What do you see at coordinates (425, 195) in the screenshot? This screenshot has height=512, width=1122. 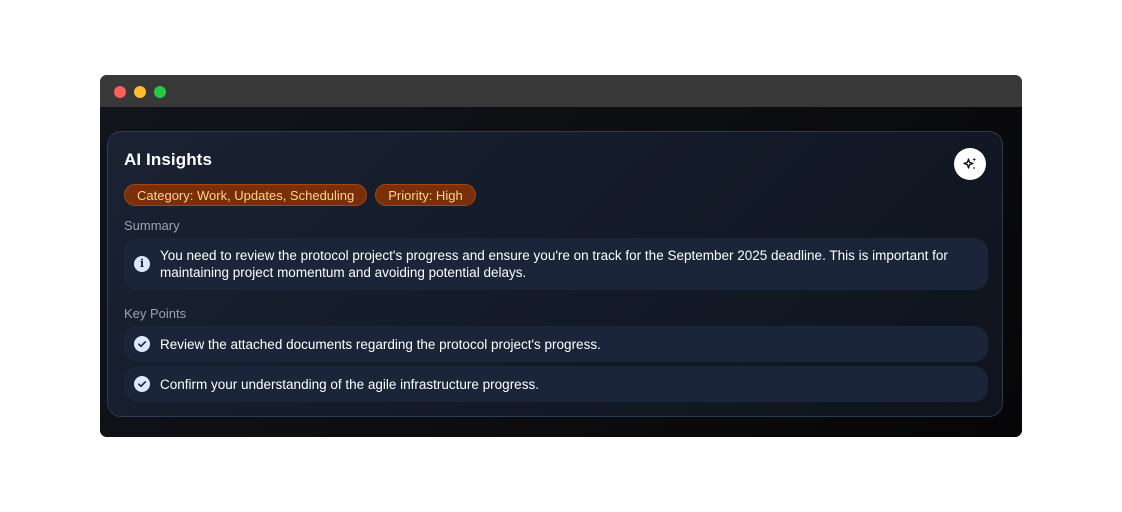 I see `priority-tag: Priority: High` at bounding box center [425, 195].